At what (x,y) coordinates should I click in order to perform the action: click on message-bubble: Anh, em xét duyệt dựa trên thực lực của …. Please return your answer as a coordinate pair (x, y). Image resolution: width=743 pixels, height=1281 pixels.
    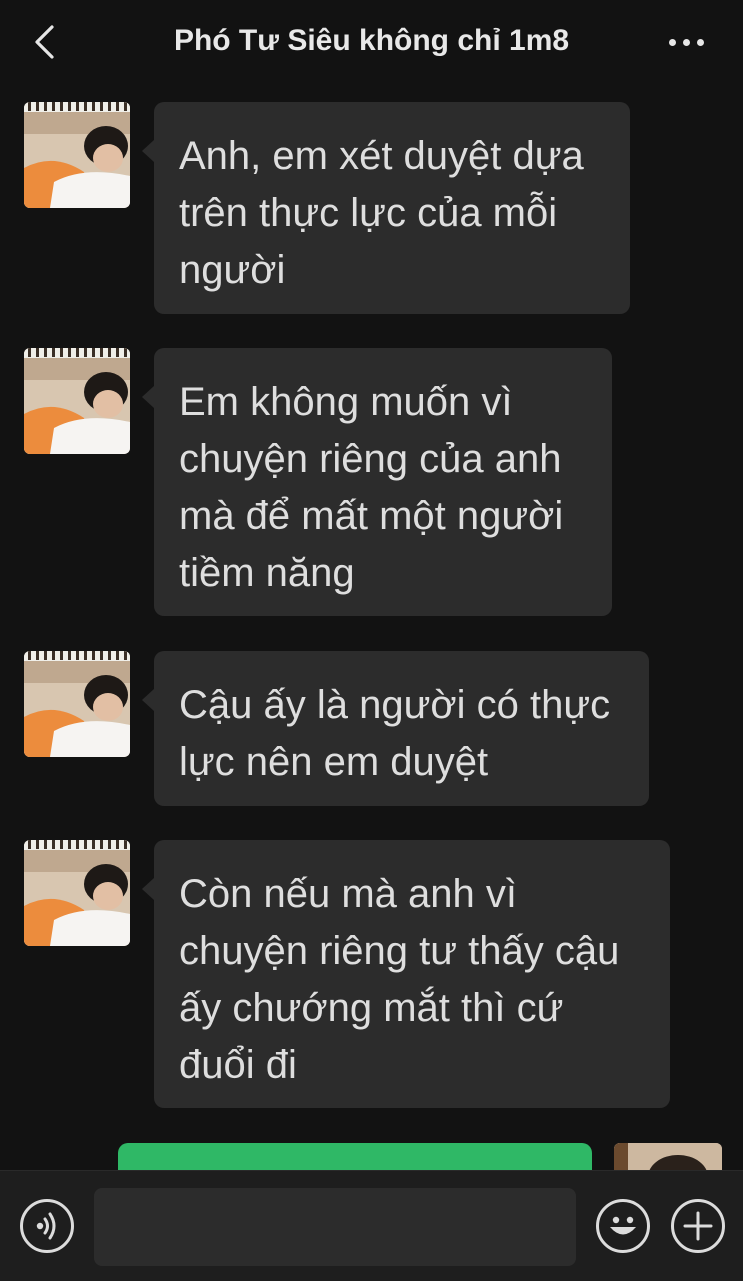
    Looking at the image, I should click on (386, 208).